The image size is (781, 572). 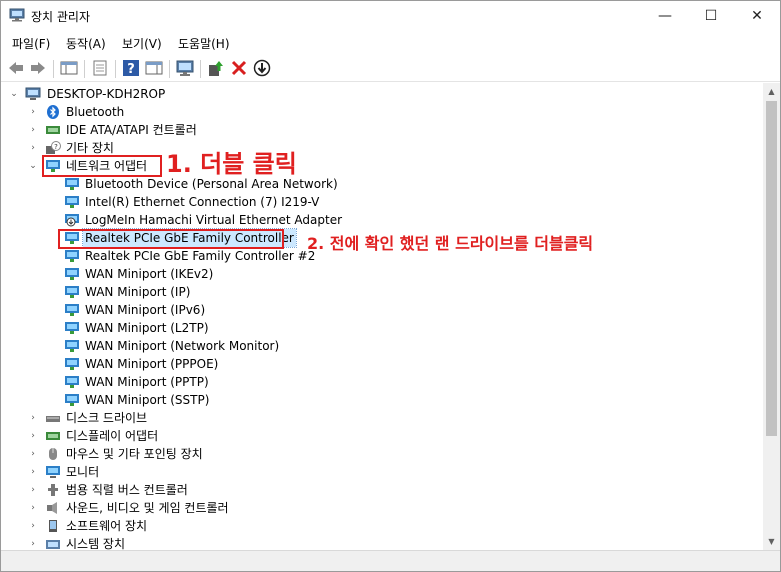 I want to click on tree-category-bluetooth: › Bluetooth, so click(x=151, y=112).